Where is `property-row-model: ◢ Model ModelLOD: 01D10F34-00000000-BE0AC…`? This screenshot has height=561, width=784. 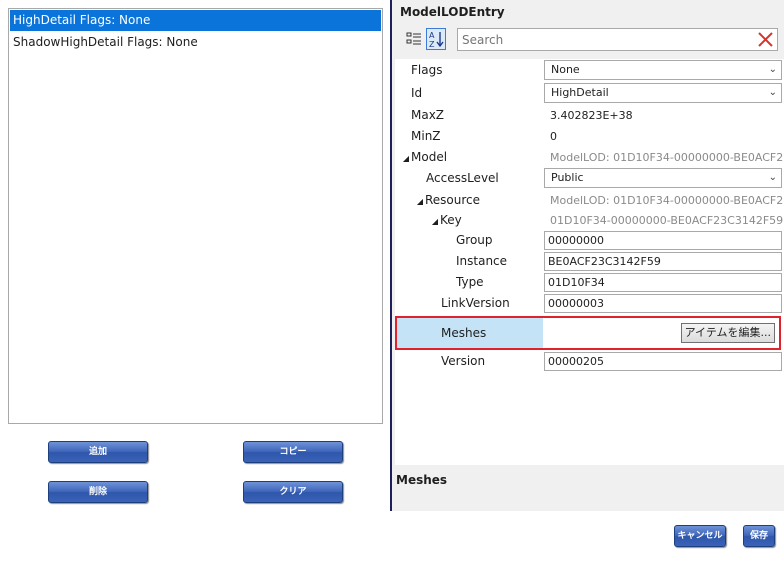
property-row-model: ◢ Model ModelLOD: 01D10F34-00000000-BE0AC… is located at coordinates (589, 157).